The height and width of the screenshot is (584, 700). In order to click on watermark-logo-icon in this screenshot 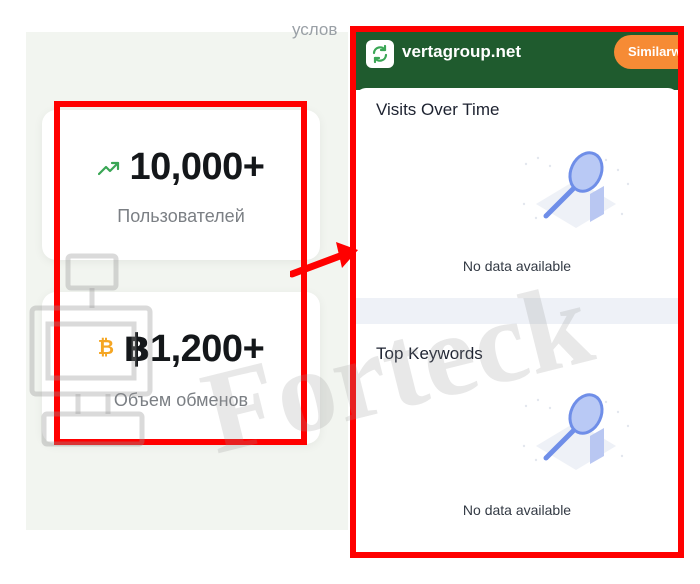, I will do `click(91, 350)`.